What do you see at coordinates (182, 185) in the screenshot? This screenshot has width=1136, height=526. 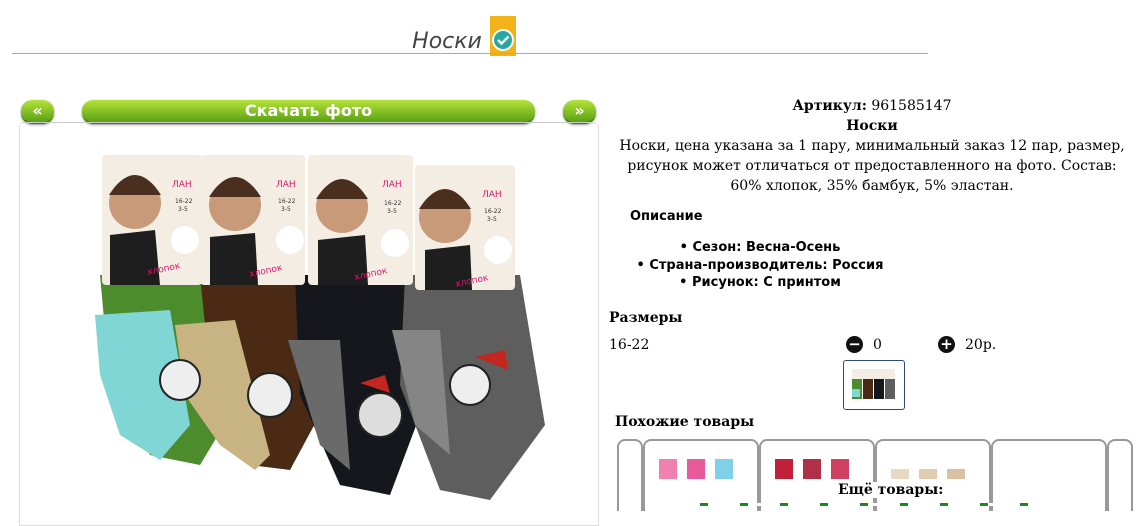 I see `package-brand-1: ЛАН` at bounding box center [182, 185].